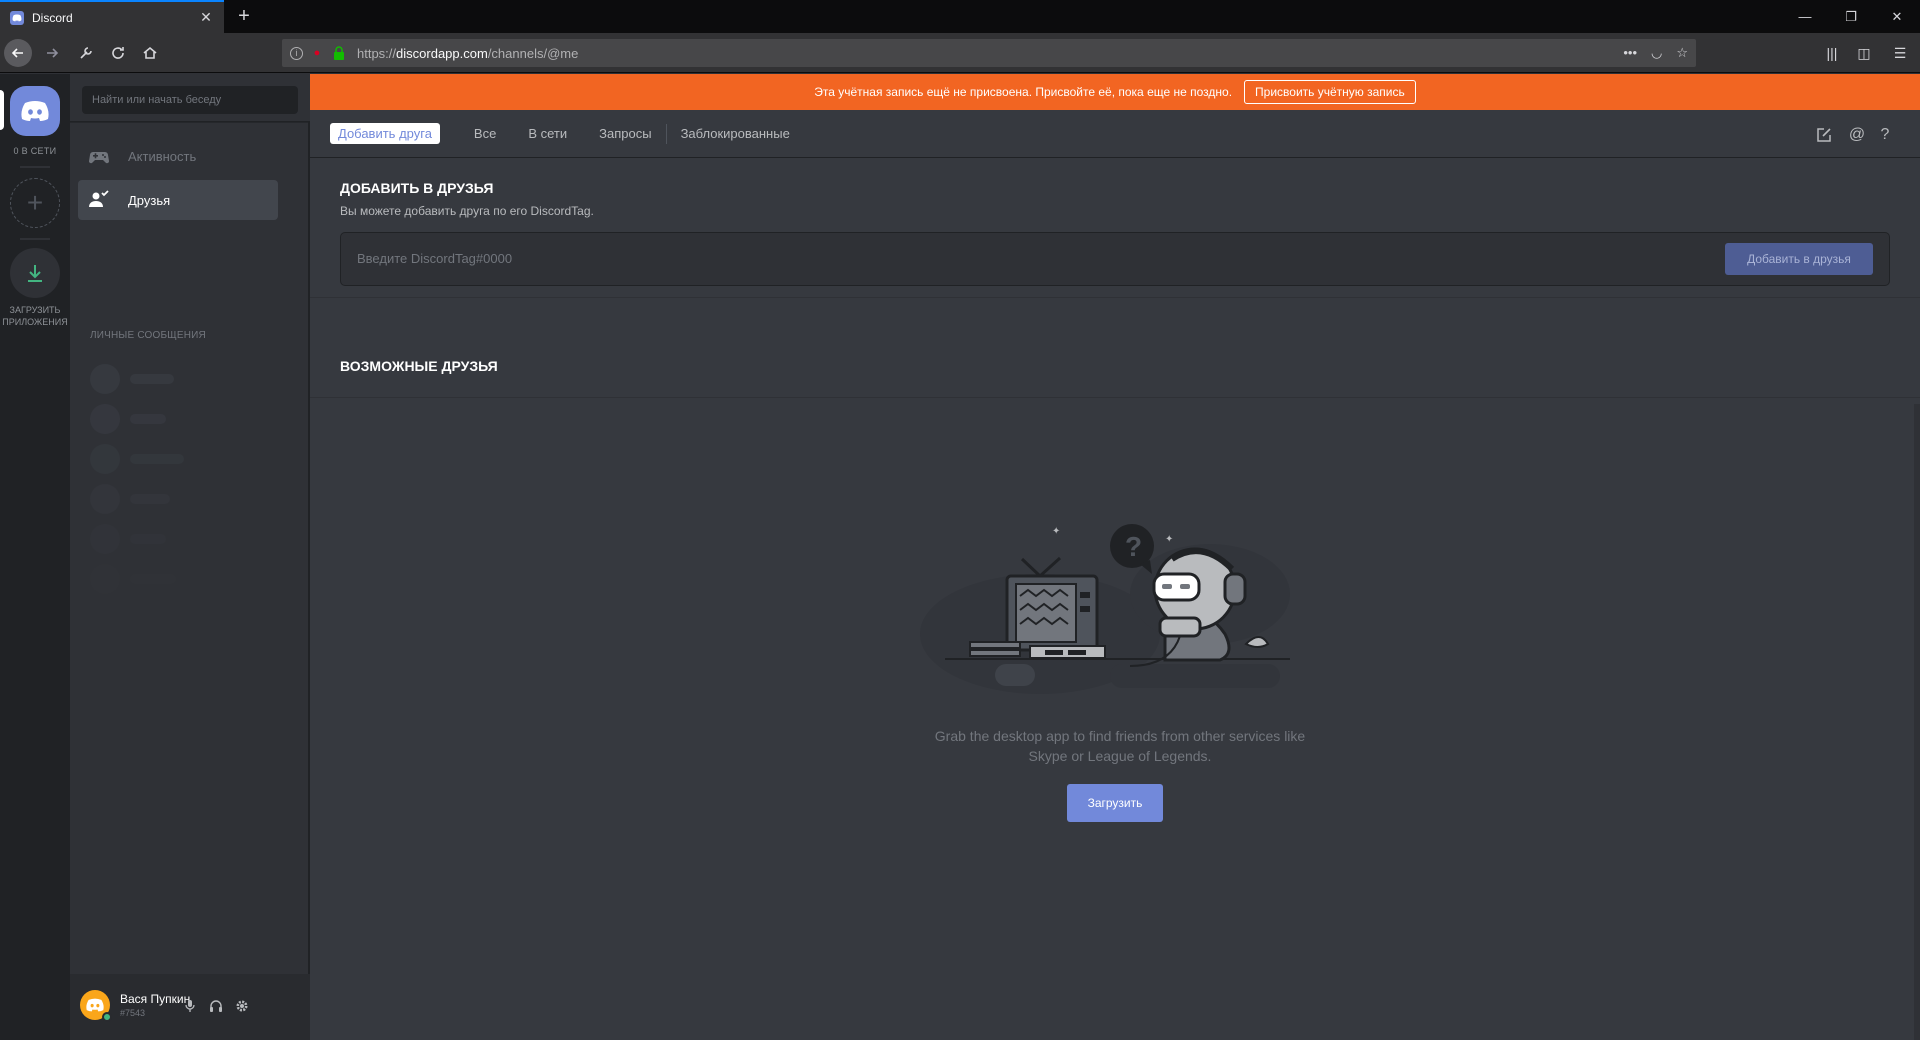 This screenshot has height=1040, width=1920. I want to click on gamepad-icon, so click(99, 158).